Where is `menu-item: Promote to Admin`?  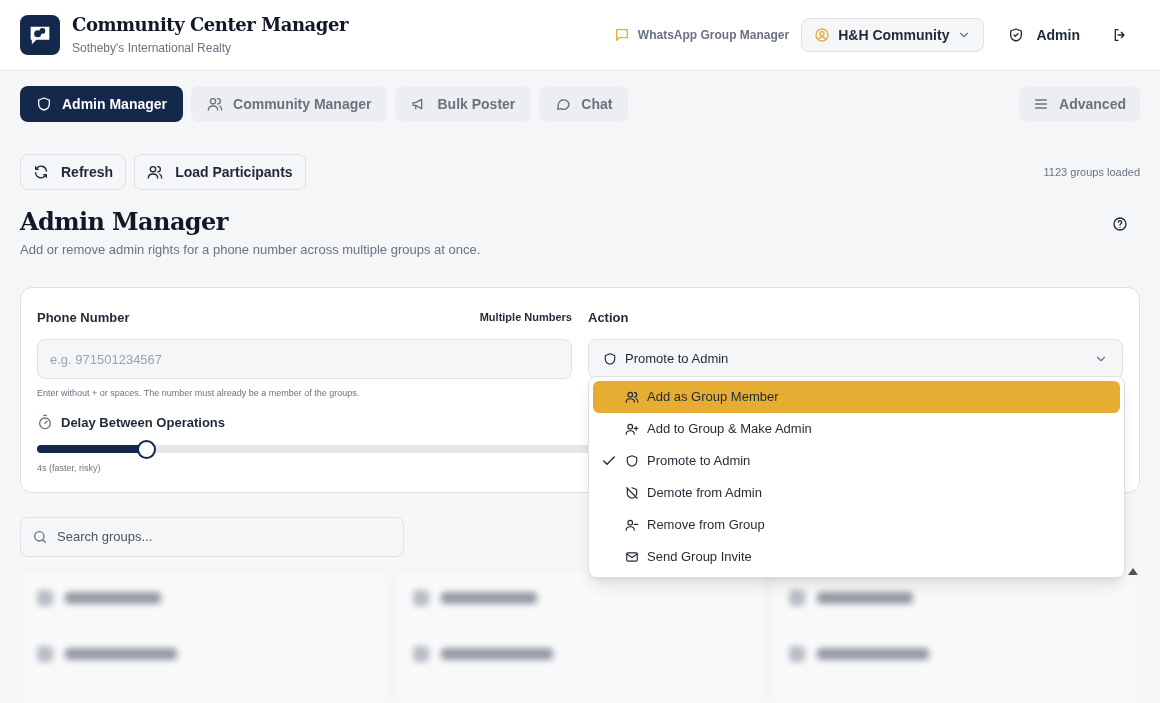
menu-item: Promote to Admin is located at coordinates (856, 461).